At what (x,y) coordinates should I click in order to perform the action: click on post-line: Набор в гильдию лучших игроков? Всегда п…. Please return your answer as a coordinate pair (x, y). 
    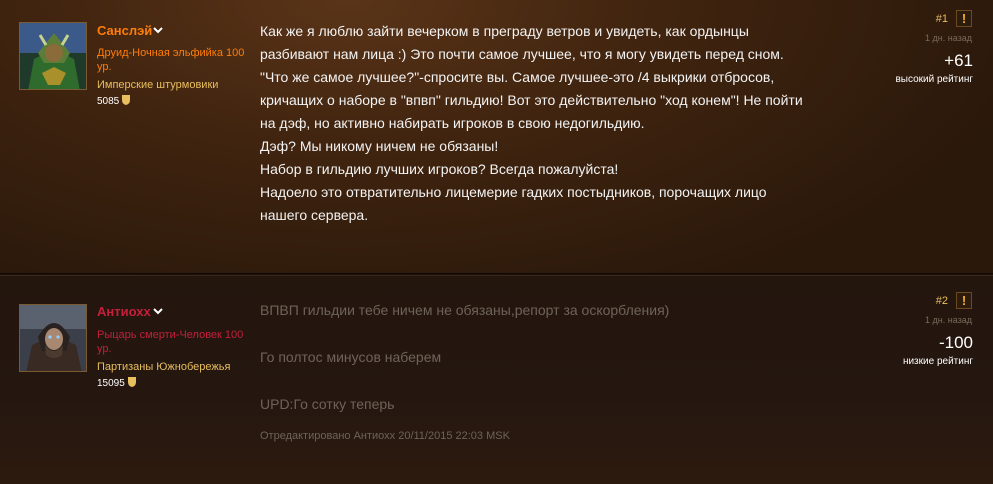
    Looking at the image, I should click on (439, 169).